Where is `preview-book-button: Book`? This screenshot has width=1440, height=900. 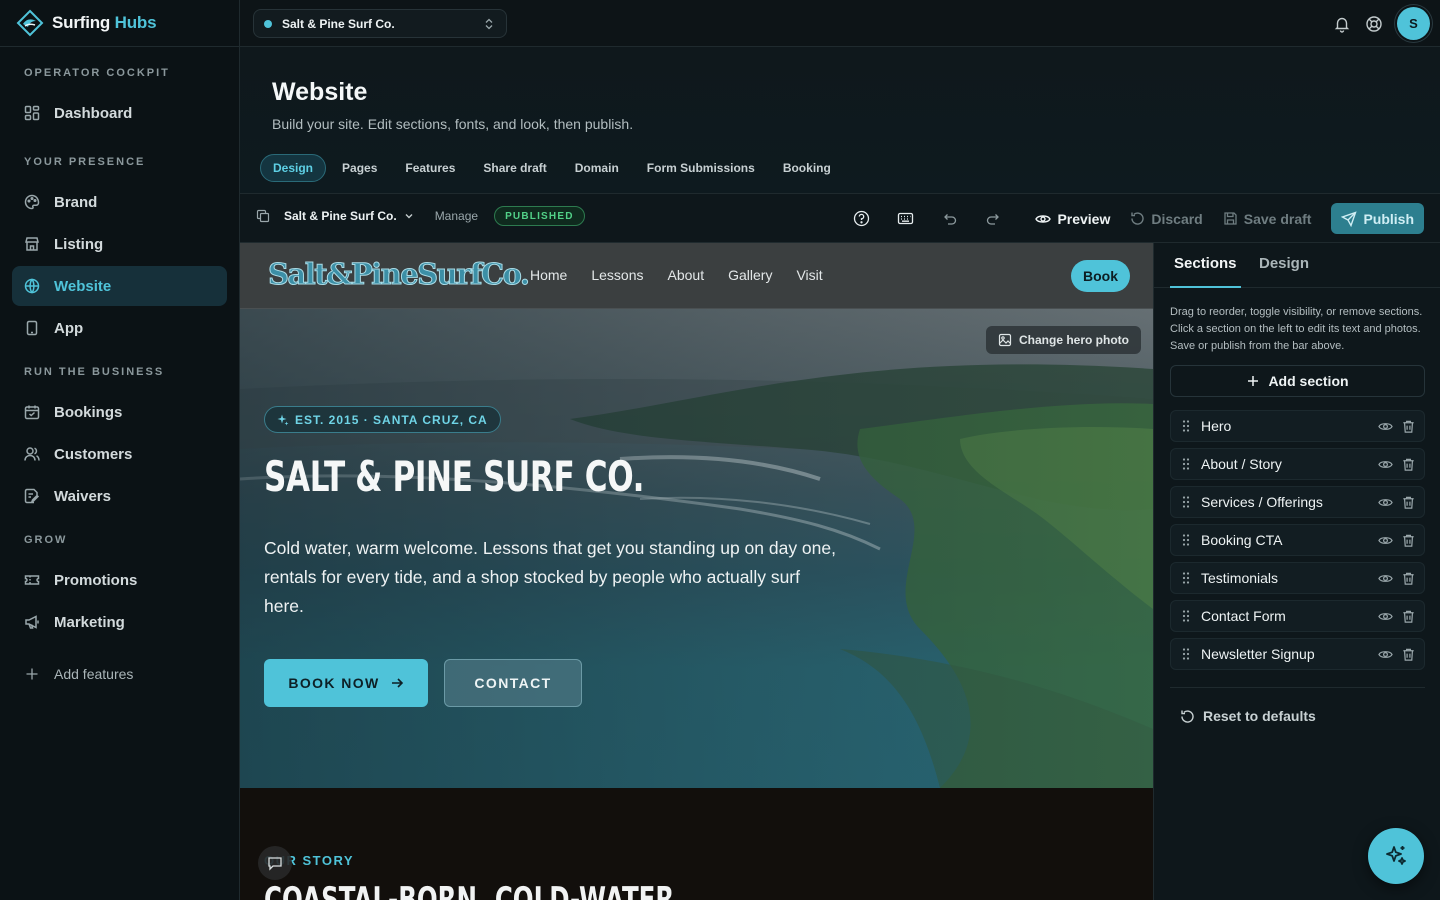
preview-book-button: Book is located at coordinates (1100, 276).